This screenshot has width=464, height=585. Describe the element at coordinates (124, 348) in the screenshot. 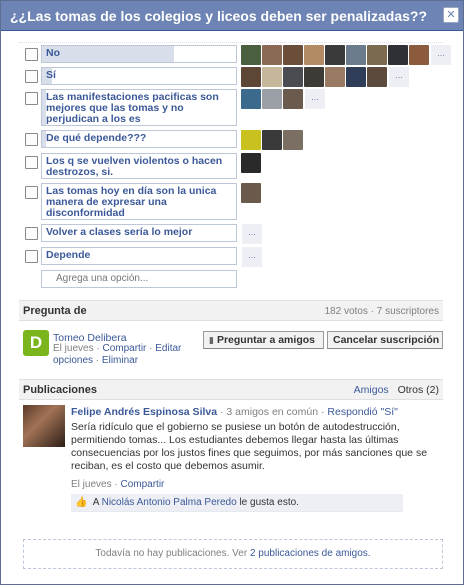

I see `share-link: Compartir` at that location.